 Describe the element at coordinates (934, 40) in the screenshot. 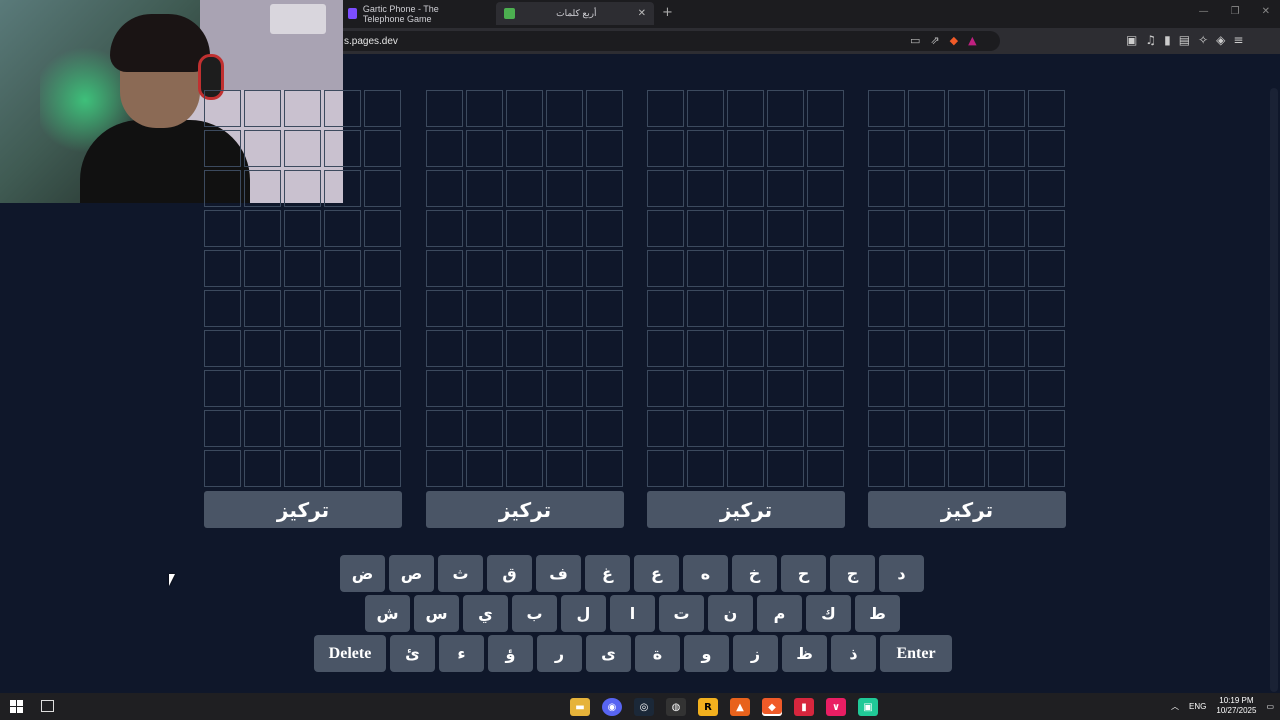

I see `share-icon: ⇗` at that location.